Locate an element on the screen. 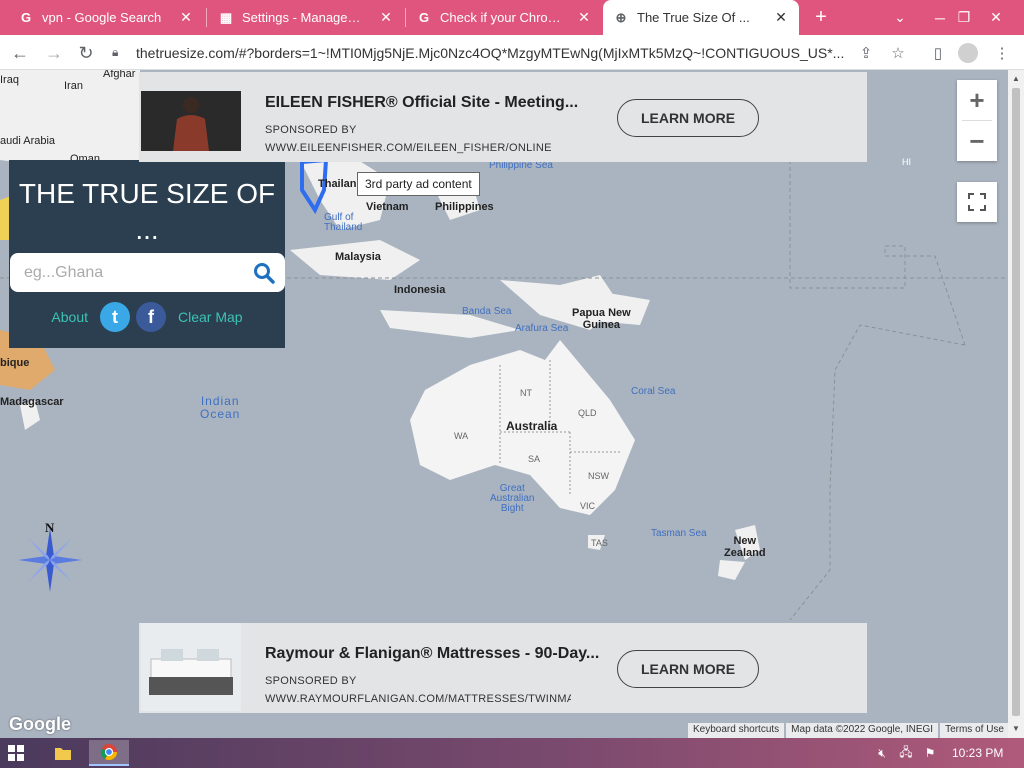 The width and height of the screenshot is (1024, 768). notification-icon: ⚑ is located at coordinates (930, 753).